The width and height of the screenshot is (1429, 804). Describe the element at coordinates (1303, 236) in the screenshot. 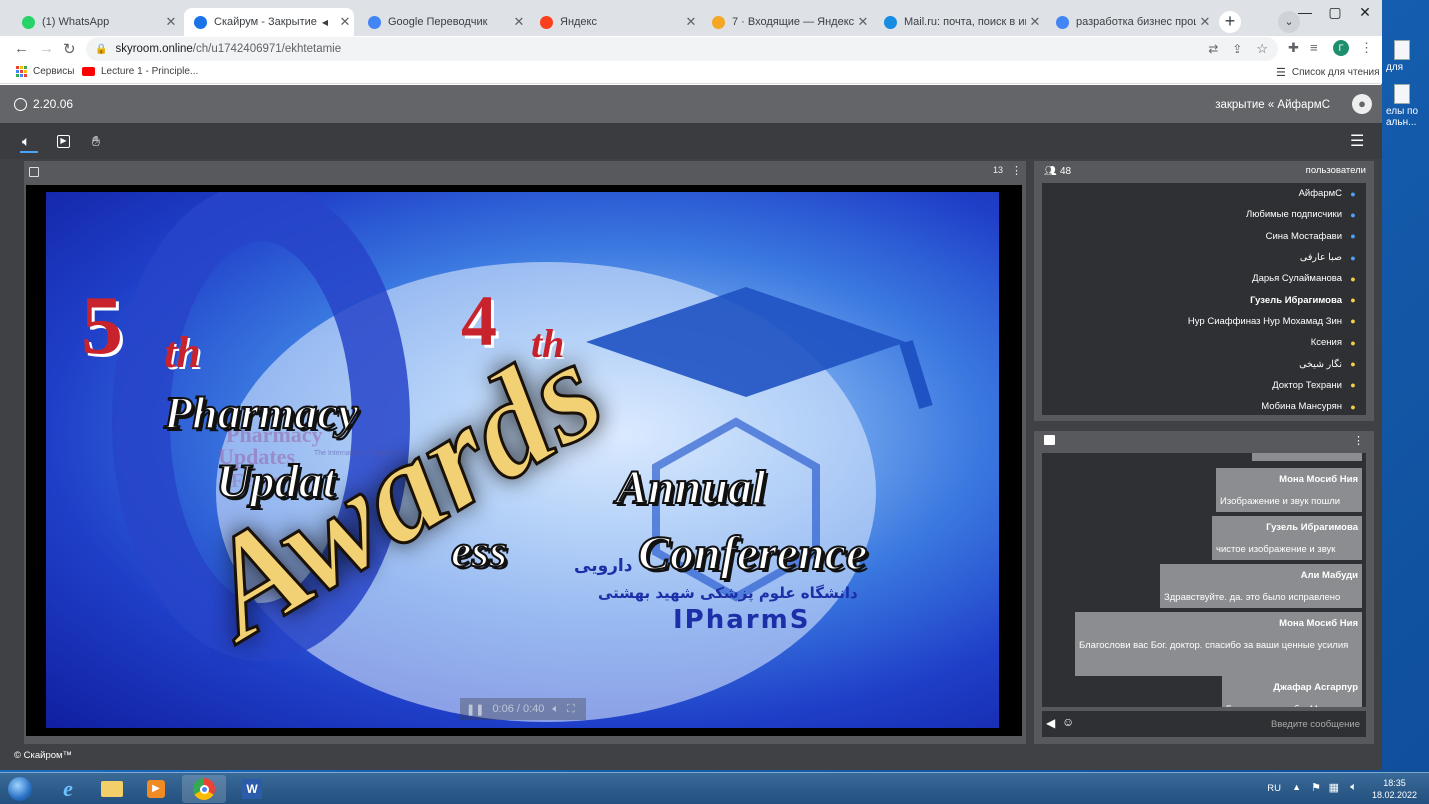

I see `user-name: Сина Мостафави` at that location.